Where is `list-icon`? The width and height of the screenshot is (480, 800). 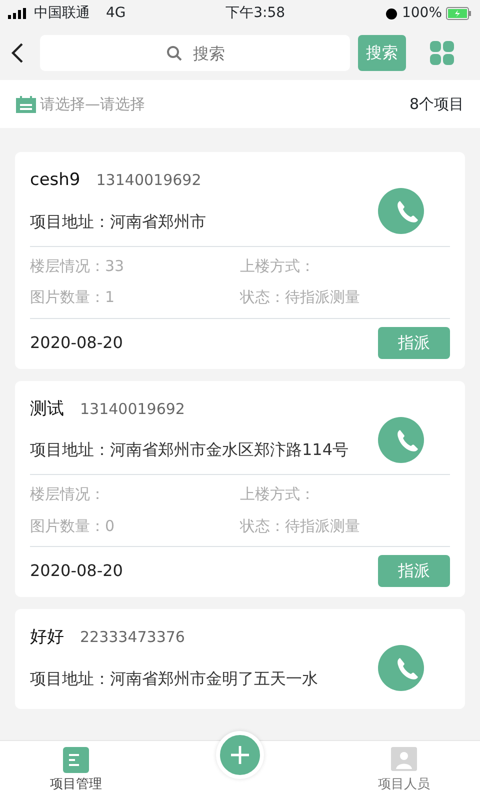
list-icon is located at coordinates (76, 760).